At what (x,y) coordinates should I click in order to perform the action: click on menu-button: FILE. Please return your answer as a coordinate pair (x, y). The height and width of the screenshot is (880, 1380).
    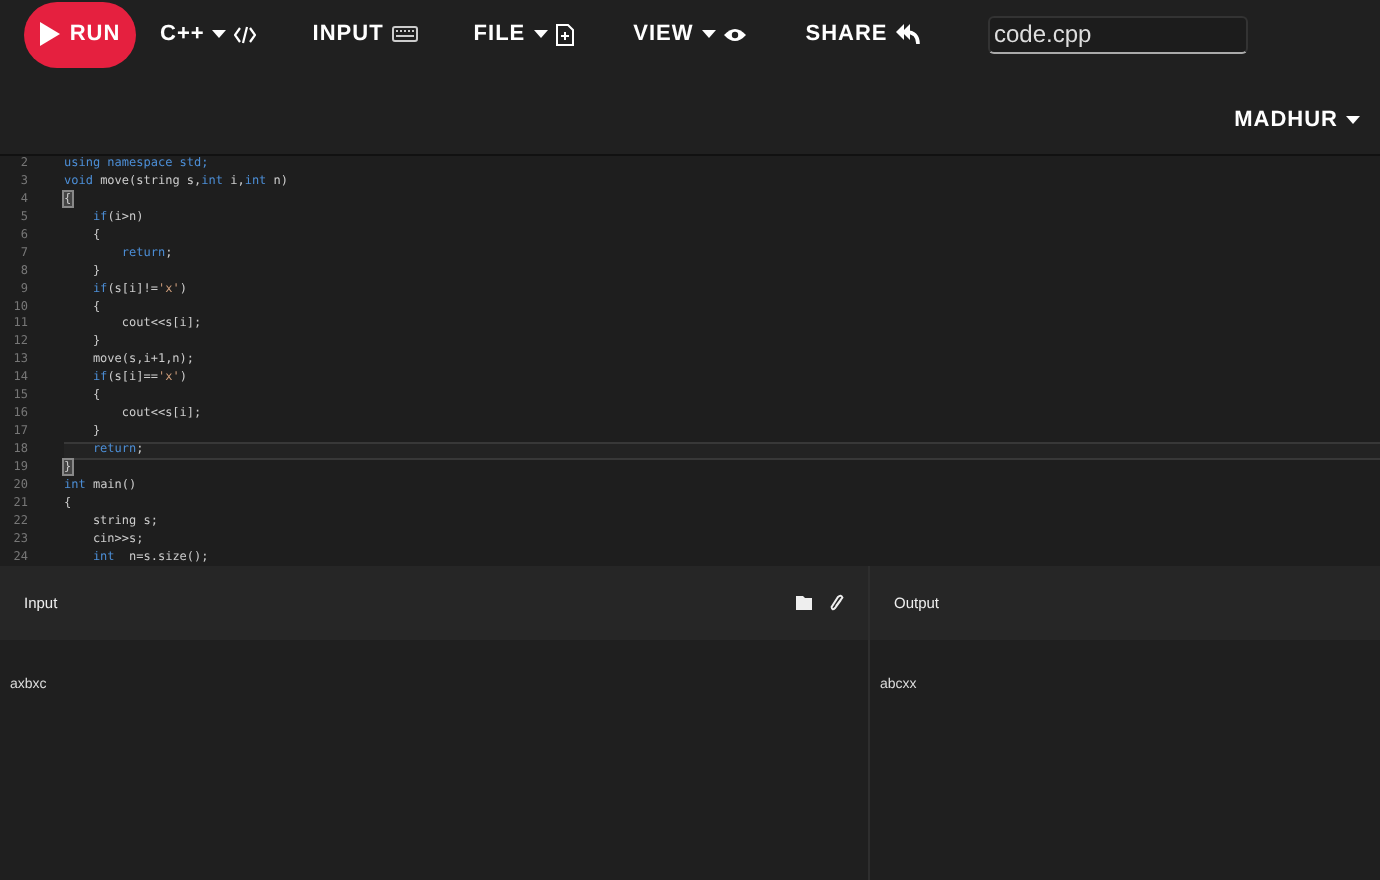
    Looking at the image, I should click on (523, 34).